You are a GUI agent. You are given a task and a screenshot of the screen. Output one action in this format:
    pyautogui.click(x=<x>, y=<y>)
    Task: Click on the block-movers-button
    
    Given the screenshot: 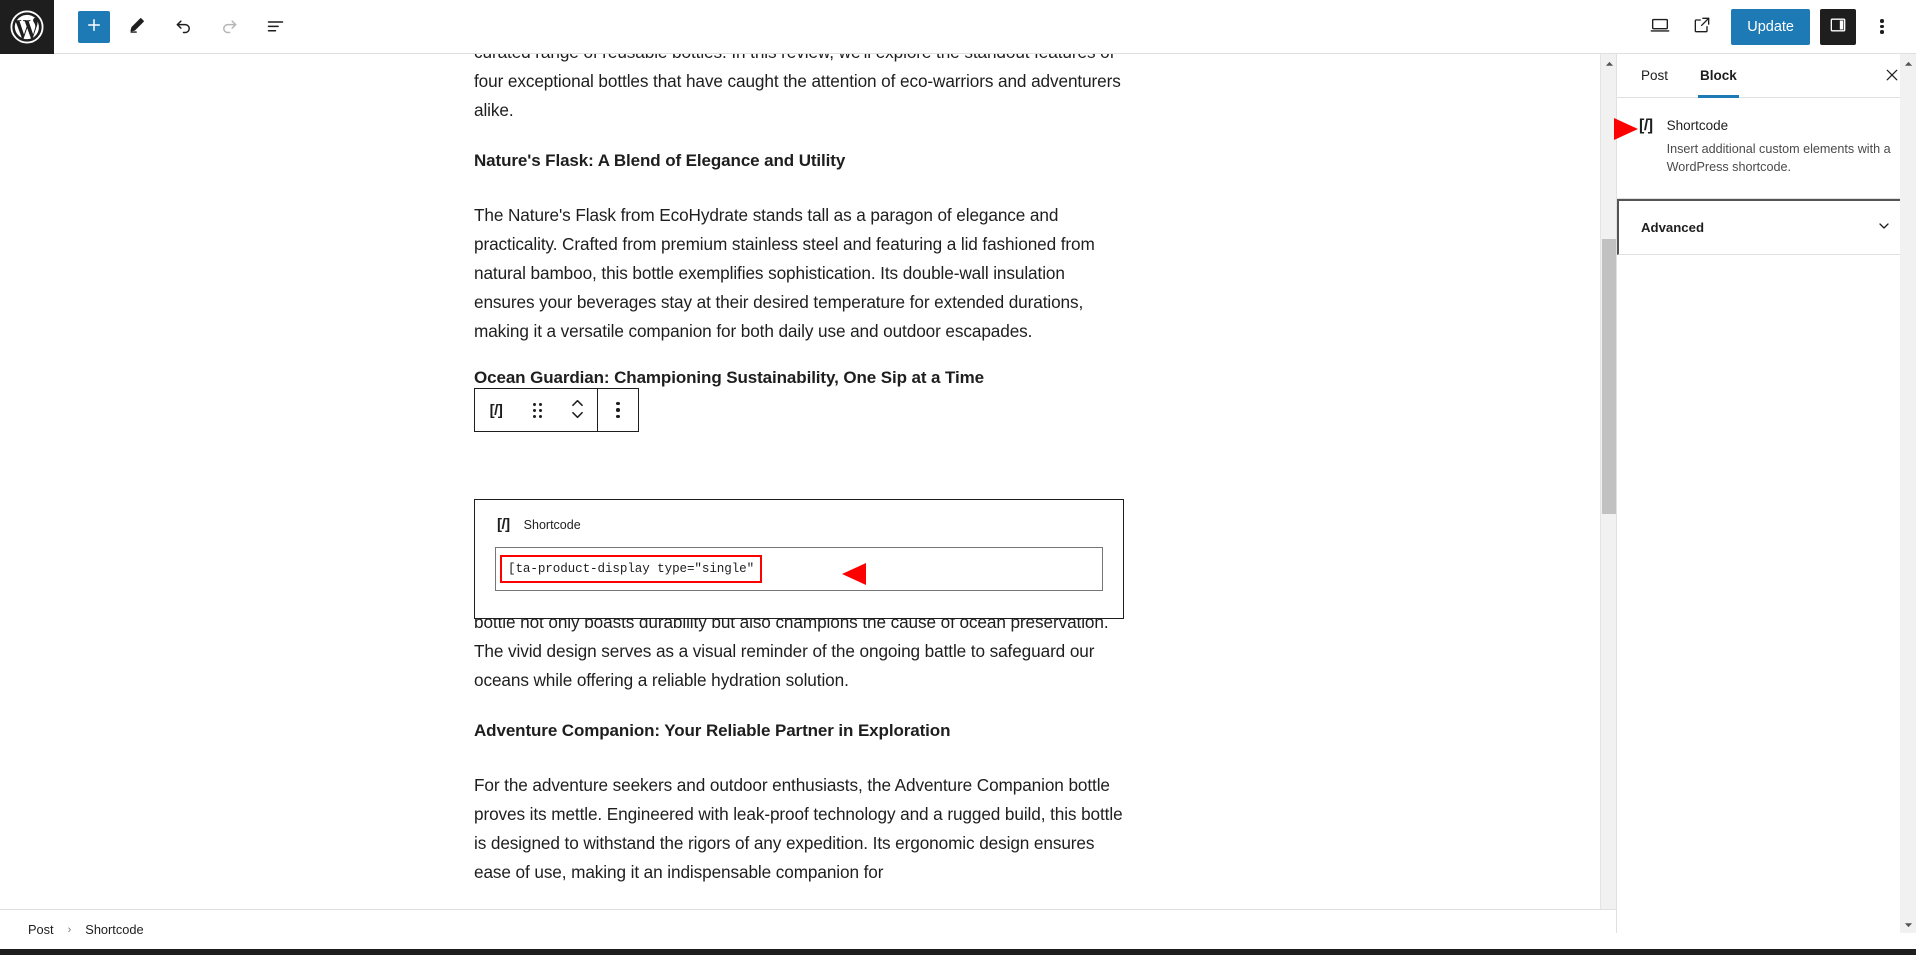 What is the action you would take?
    pyautogui.click(x=577, y=410)
    